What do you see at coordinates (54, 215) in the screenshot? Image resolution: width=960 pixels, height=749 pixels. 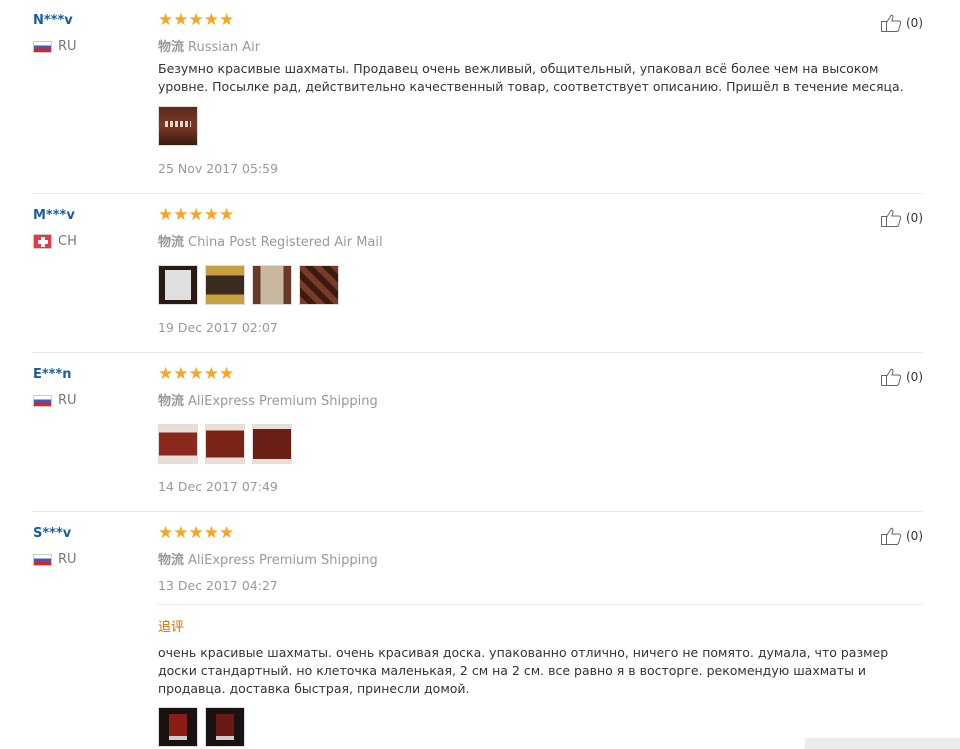 I see `reviewer-name: M***v` at bounding box center [54, 215].